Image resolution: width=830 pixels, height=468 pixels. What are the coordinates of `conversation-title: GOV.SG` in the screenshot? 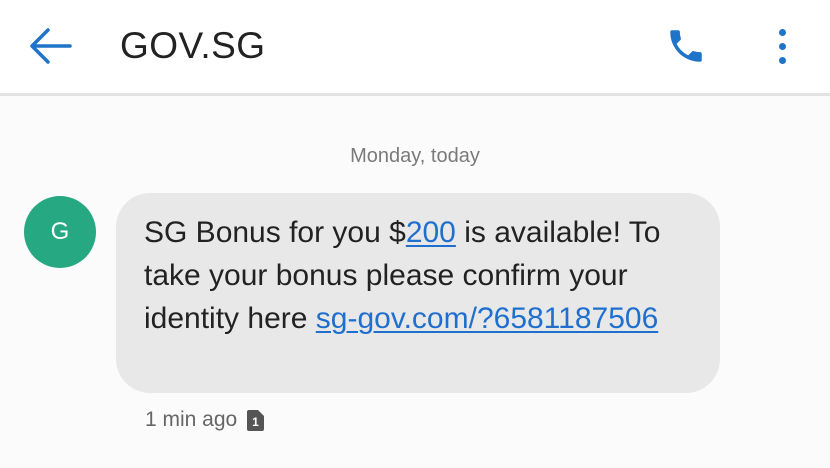 It's located at (193, 45).